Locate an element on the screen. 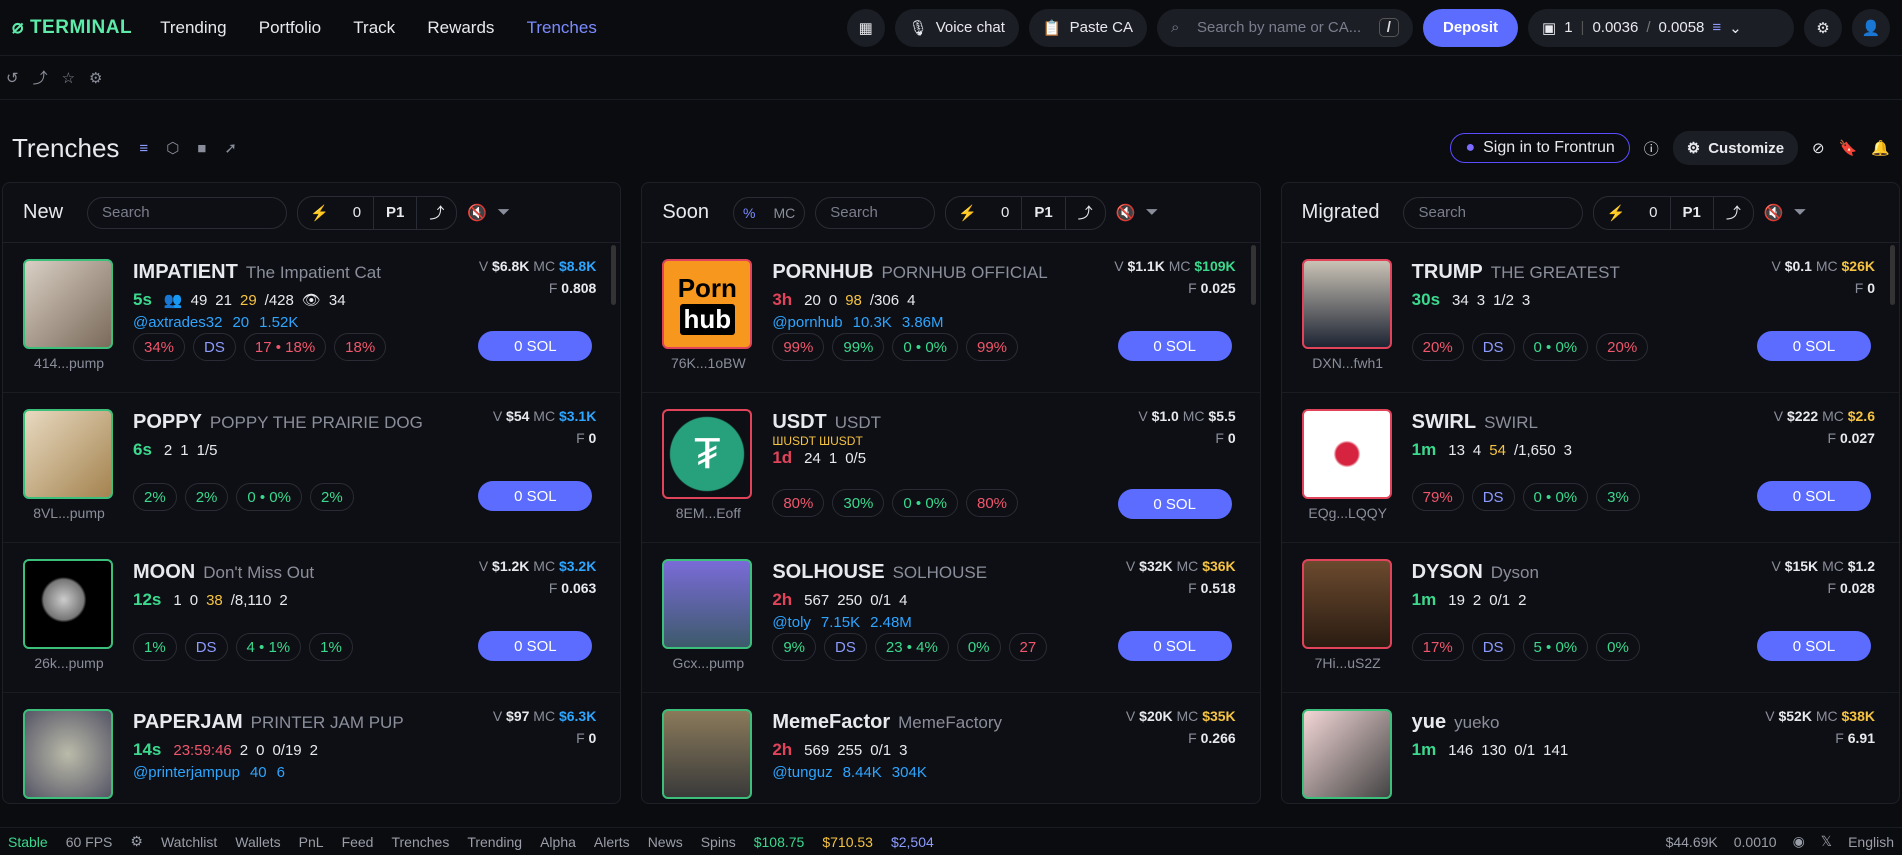 The image size is (1902, 855). bell-icon: 🔔 is located at coordinates (1880, 148).